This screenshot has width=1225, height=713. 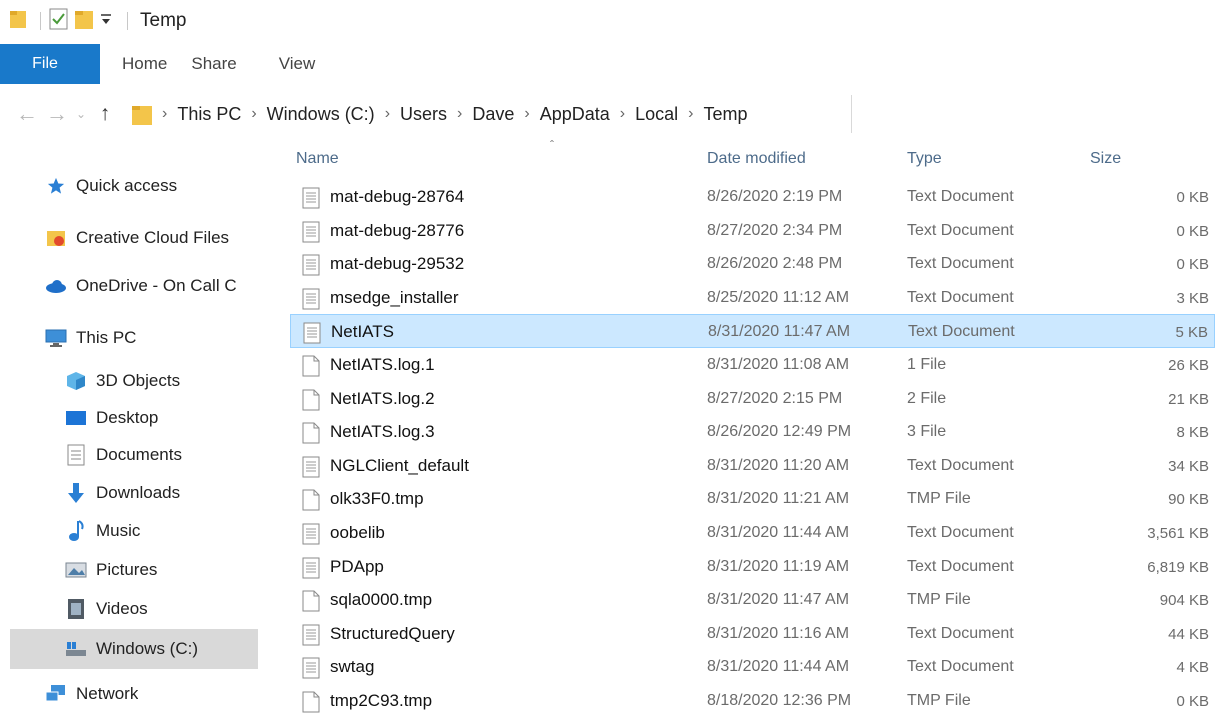 What do you see at coordinates (756, 159) in the screenshot?
I see `column-header-date-modified: Date modified` at bounding box center [756, 159].